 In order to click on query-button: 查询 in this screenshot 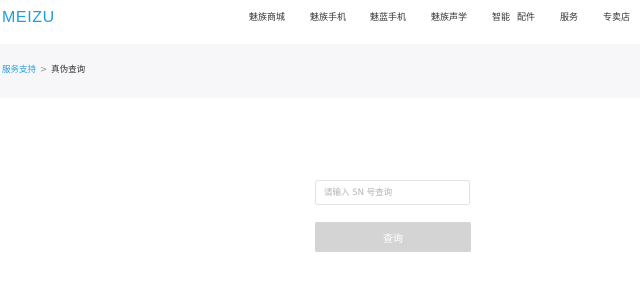, I will do `click(393, 237)`.